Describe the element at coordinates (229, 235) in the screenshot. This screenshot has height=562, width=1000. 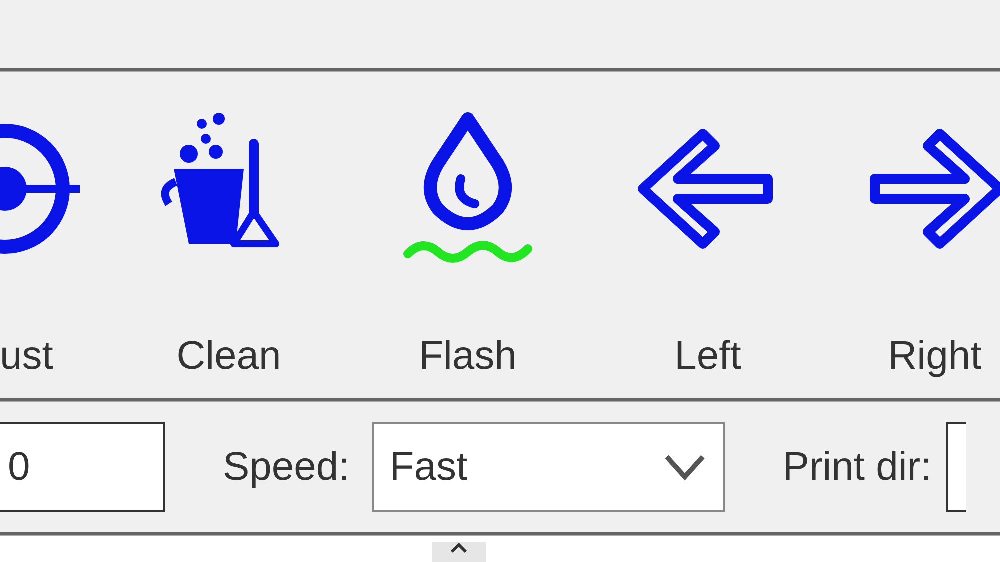
I see `toolbar-button: Clean` at that location.